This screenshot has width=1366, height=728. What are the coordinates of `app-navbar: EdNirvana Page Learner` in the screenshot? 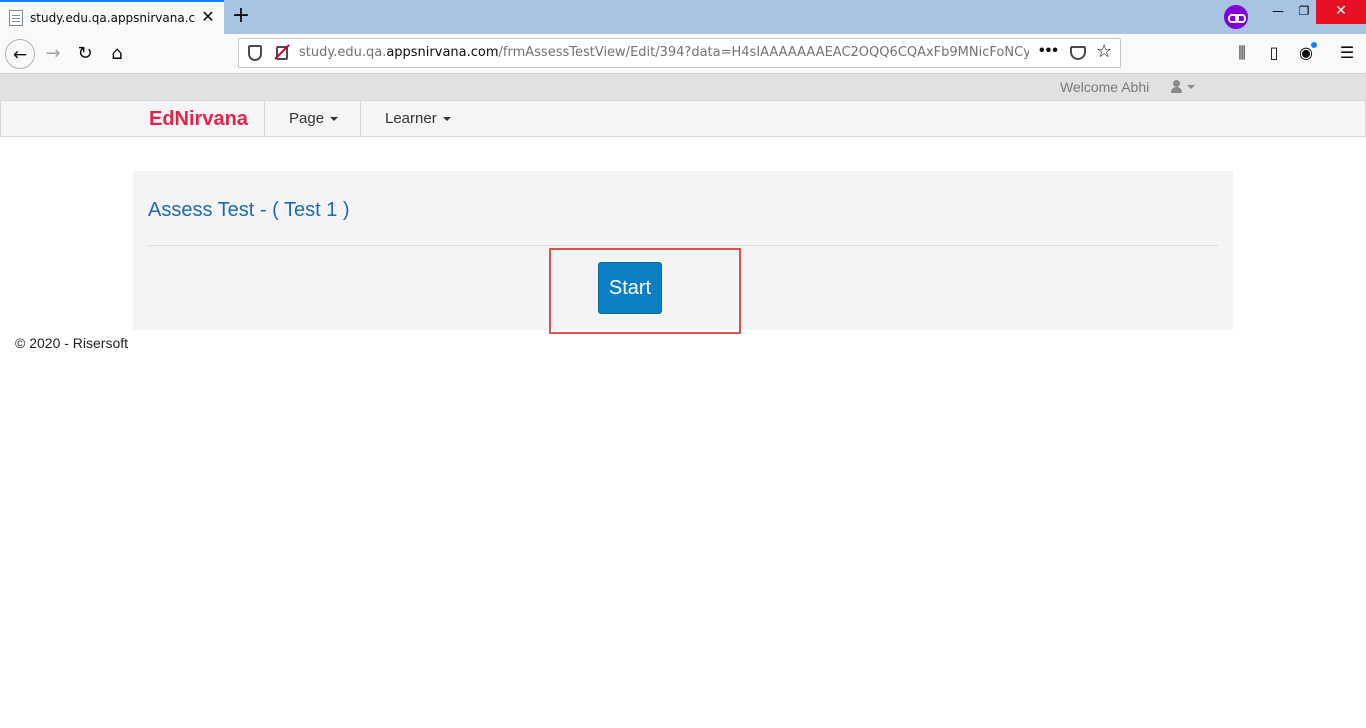 It's located at (683, 118).